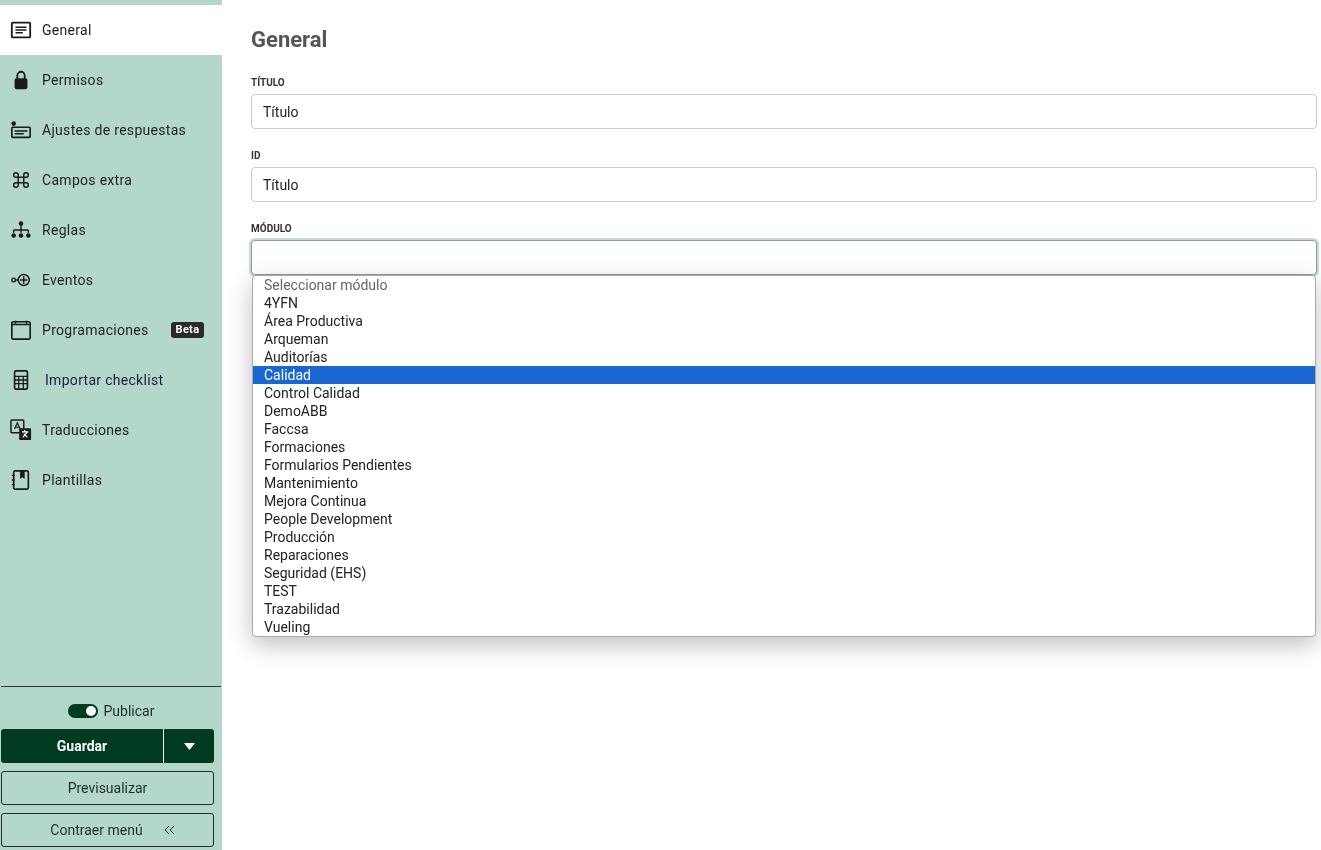 The width and height of the screenshot is (1321, 850). What do you see at coordinates (784, 483) in the screenshot?
I see `dropdown-option: Mantenimiento` at bounding box center [784, 483].